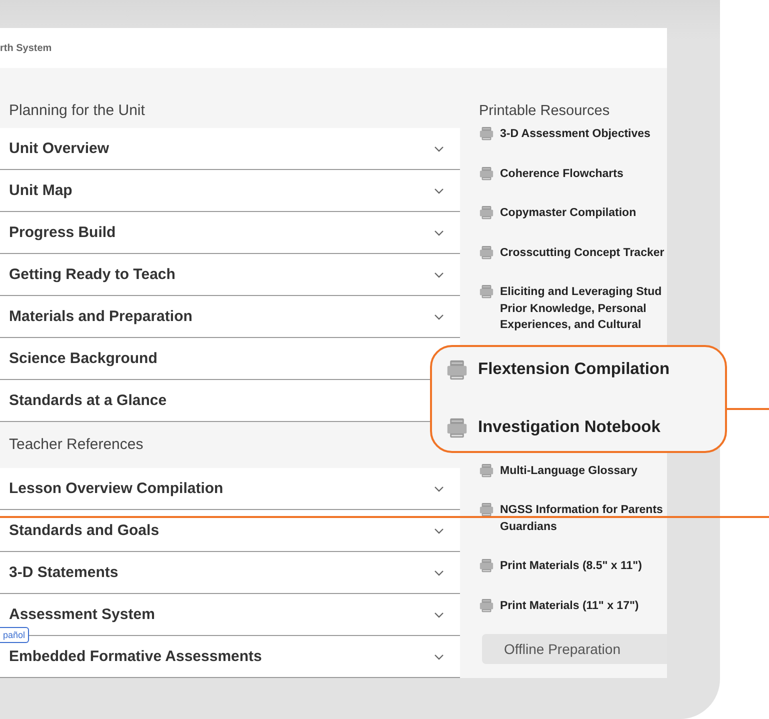 The width and height of the screenshot is (769, 719). Describe the element at coordinates (569, 471) in the screenshot. I see `resource-label: Multi-Language Glossary` at that location.